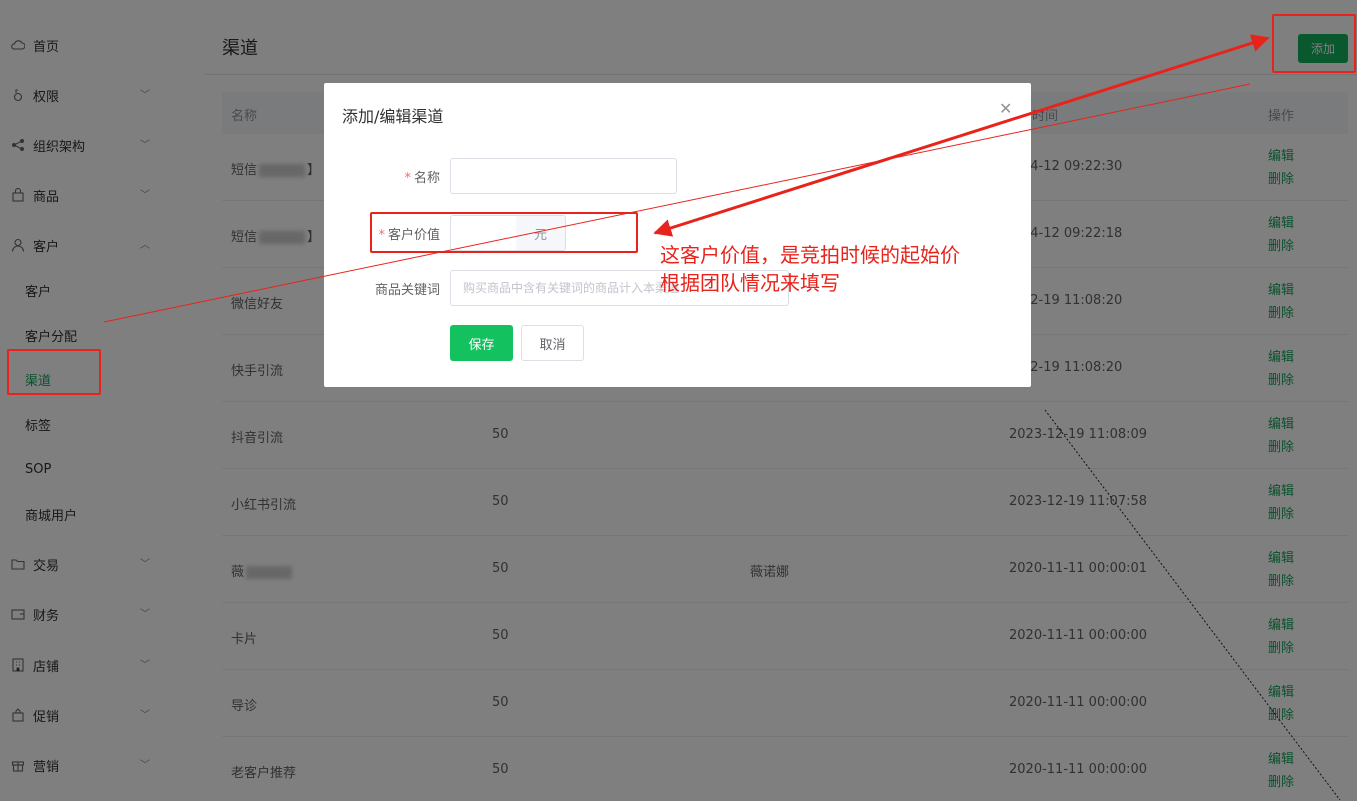 The image size is (1357, 801). Describe the element at coordinates (54, 372) in the screenshot. I see `highlight-channel-menu` at that location.